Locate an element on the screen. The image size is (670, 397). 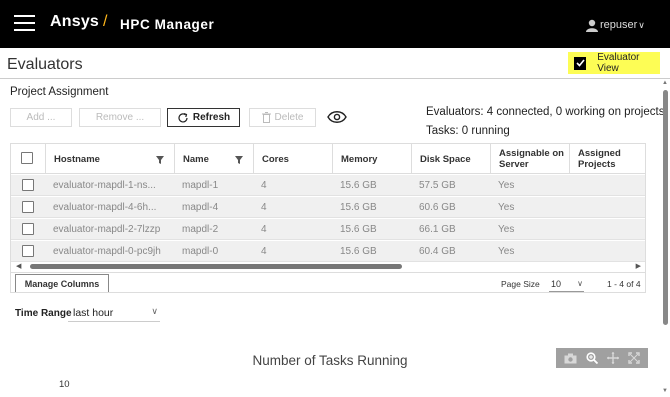
user-icon is located at coordinates (592, 25).